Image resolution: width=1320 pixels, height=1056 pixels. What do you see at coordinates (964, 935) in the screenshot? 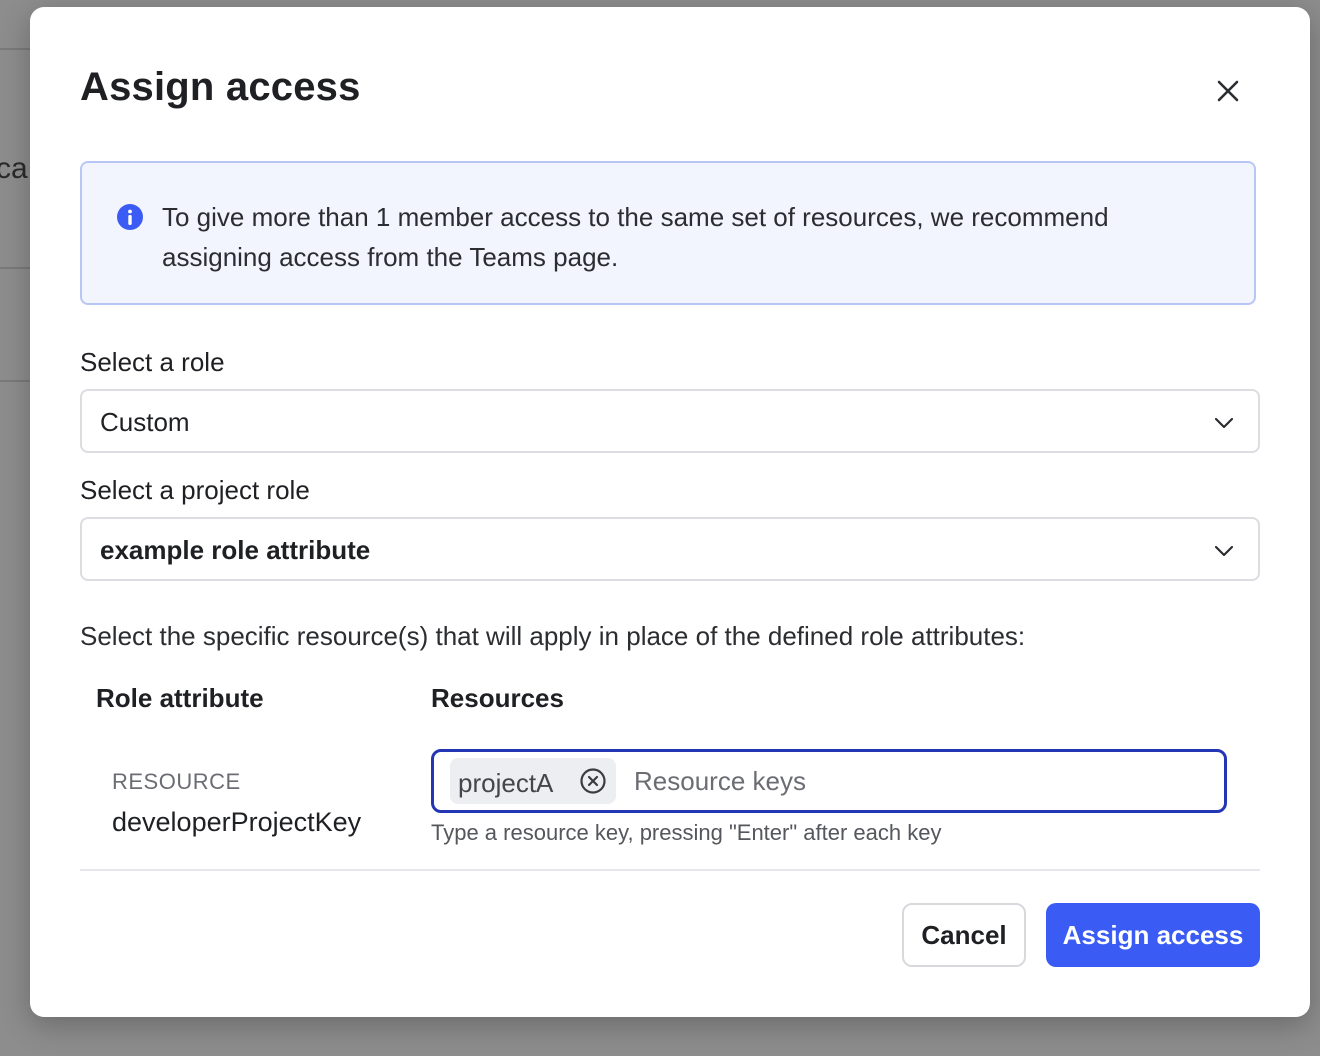
I see `cancel-button: Cancel` at bounding box center [964, 935].